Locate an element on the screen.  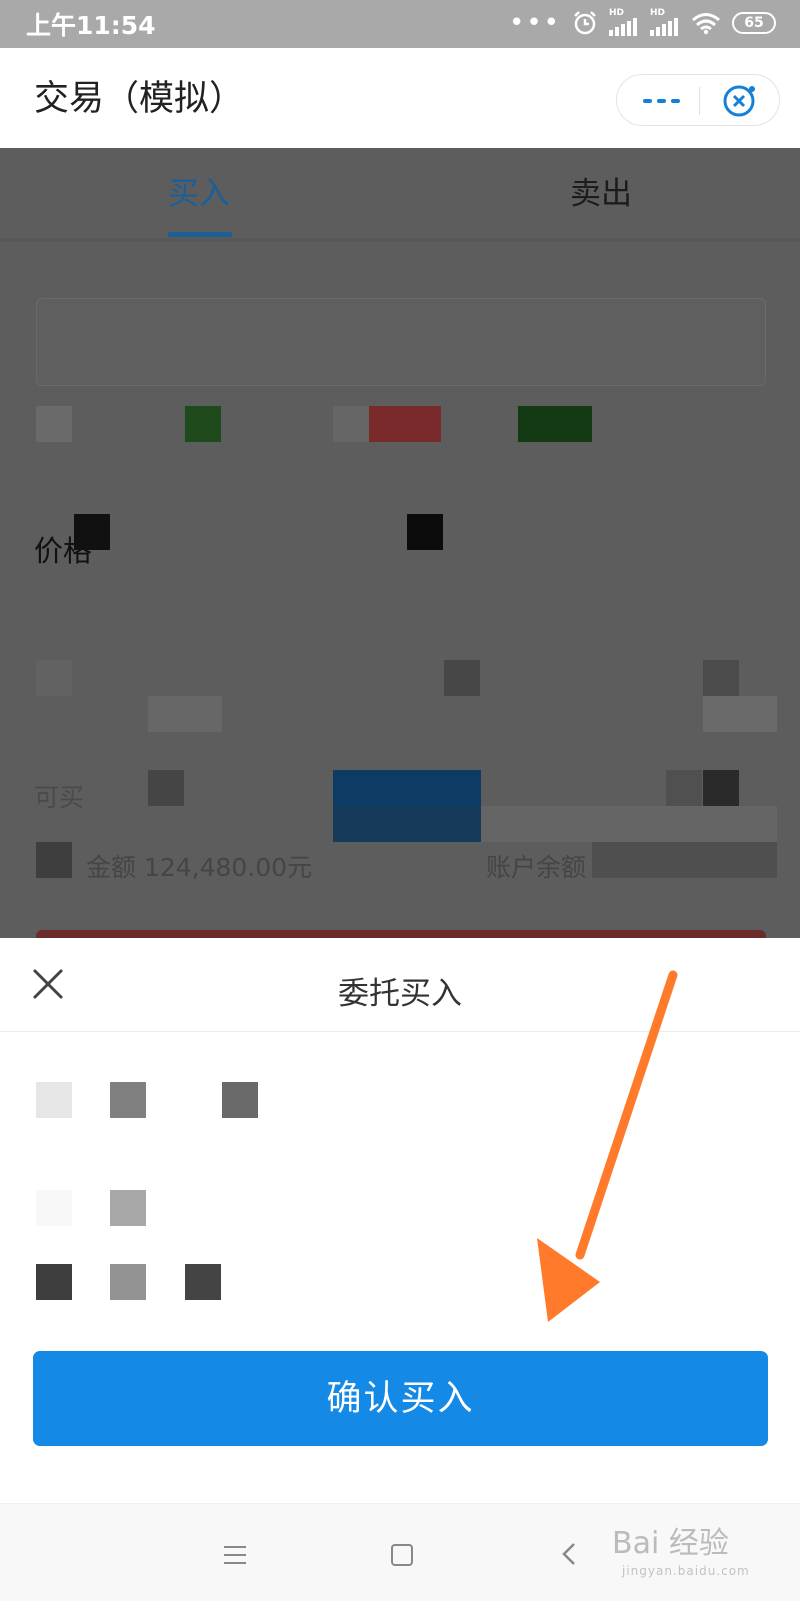
stock-code-input is located at coordinates (401, 342).